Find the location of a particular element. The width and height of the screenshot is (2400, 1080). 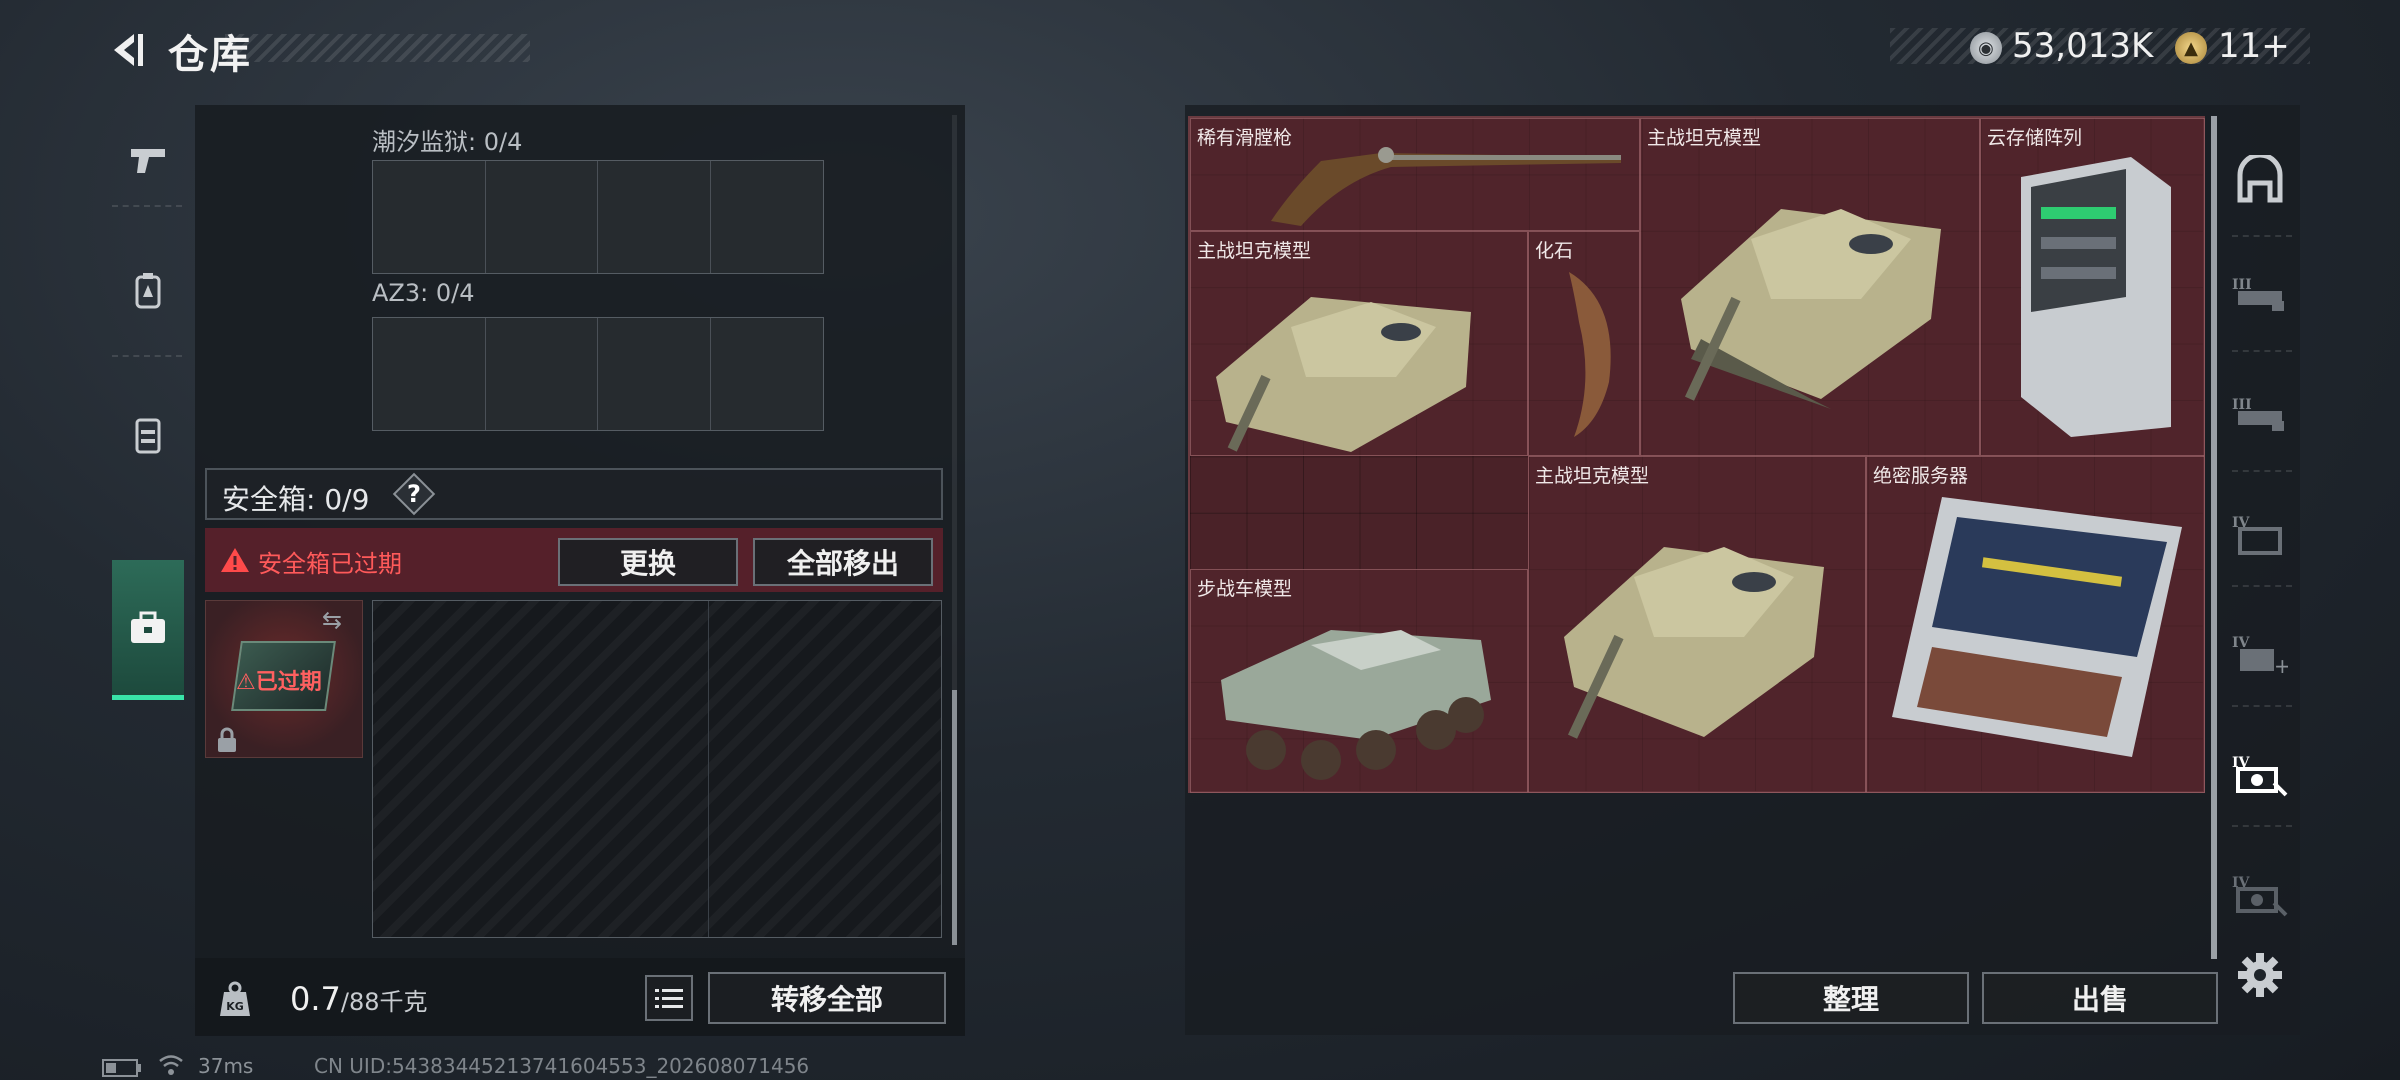

transfer-all-button: 转移全部 is located at coordinates (827, 998).